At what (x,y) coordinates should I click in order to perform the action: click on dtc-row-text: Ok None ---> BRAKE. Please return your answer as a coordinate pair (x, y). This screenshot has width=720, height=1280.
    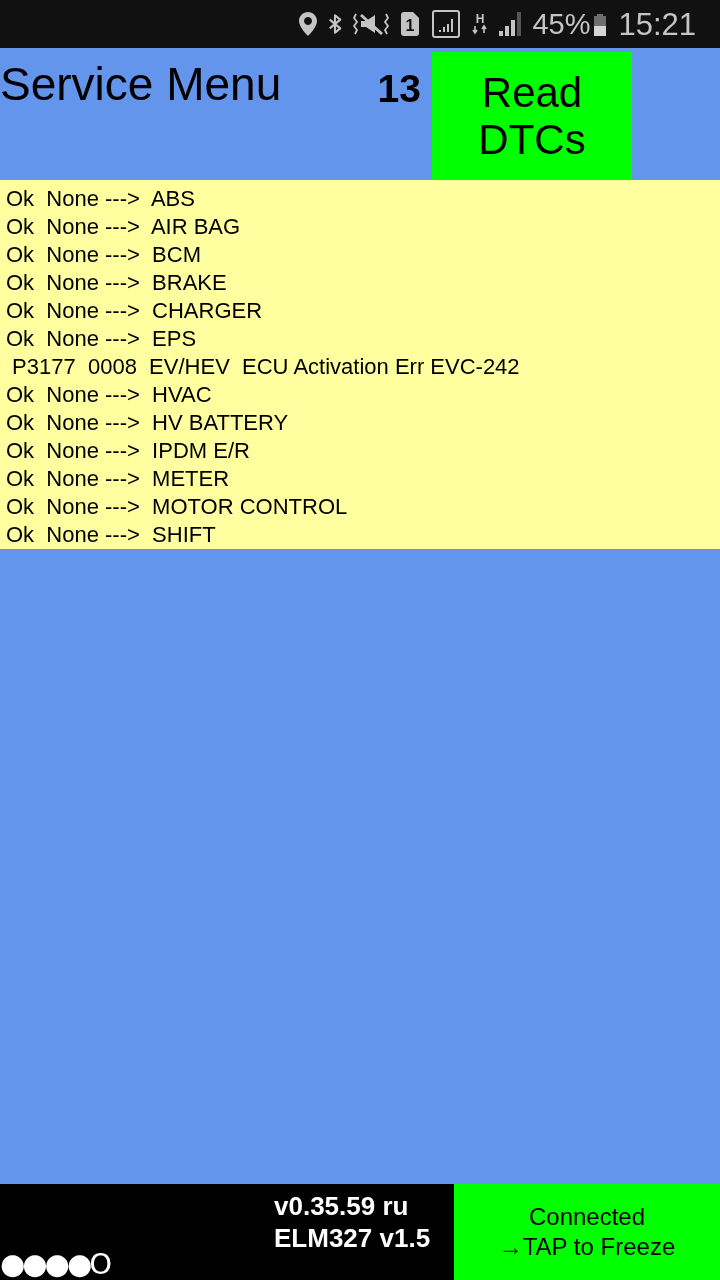
    Looking at the image, I should click on (117, 283).